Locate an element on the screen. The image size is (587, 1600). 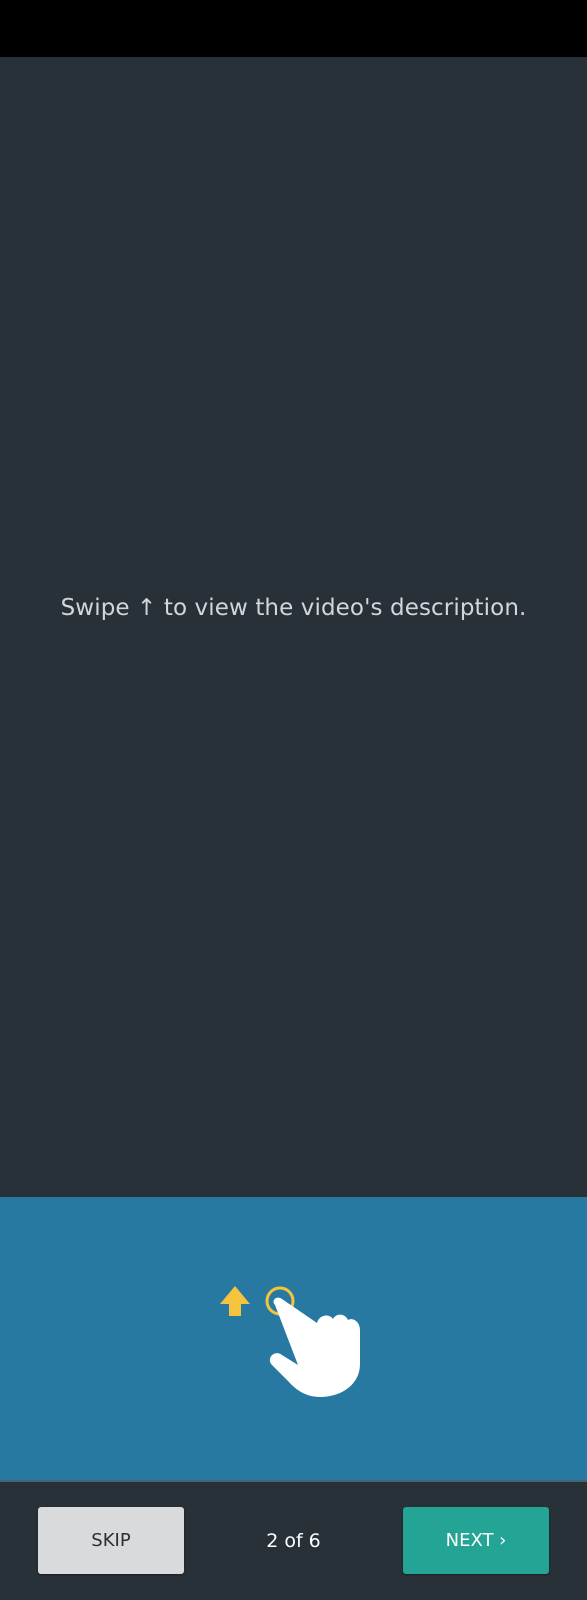
swipe-instruction-text: Swipe ↑ to view the video's description. is located at coordinates (293, 608).